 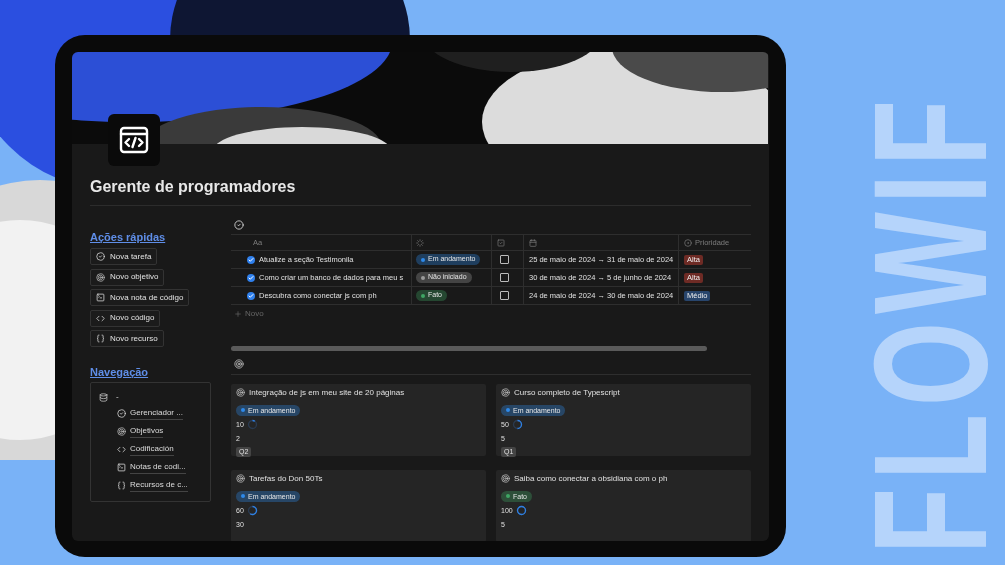 I want to click on quick-action-button: Nova tarefa, so click(x=124, y=256).